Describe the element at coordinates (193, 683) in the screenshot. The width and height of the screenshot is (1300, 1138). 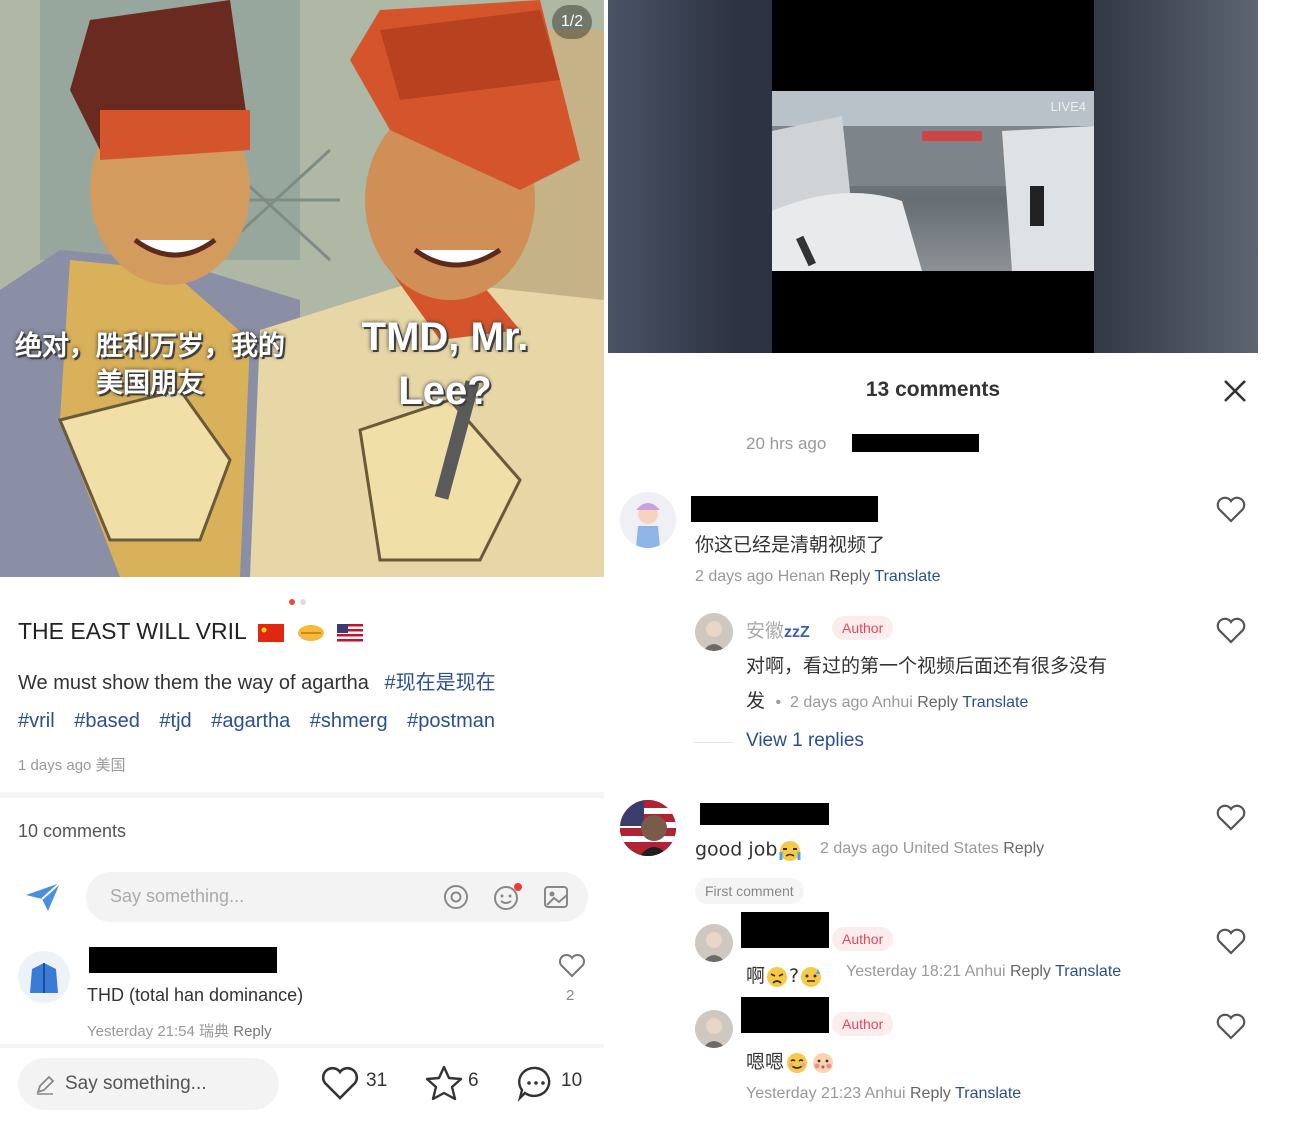
I see `post-body-text: We must show them the way of agartha` at that location.